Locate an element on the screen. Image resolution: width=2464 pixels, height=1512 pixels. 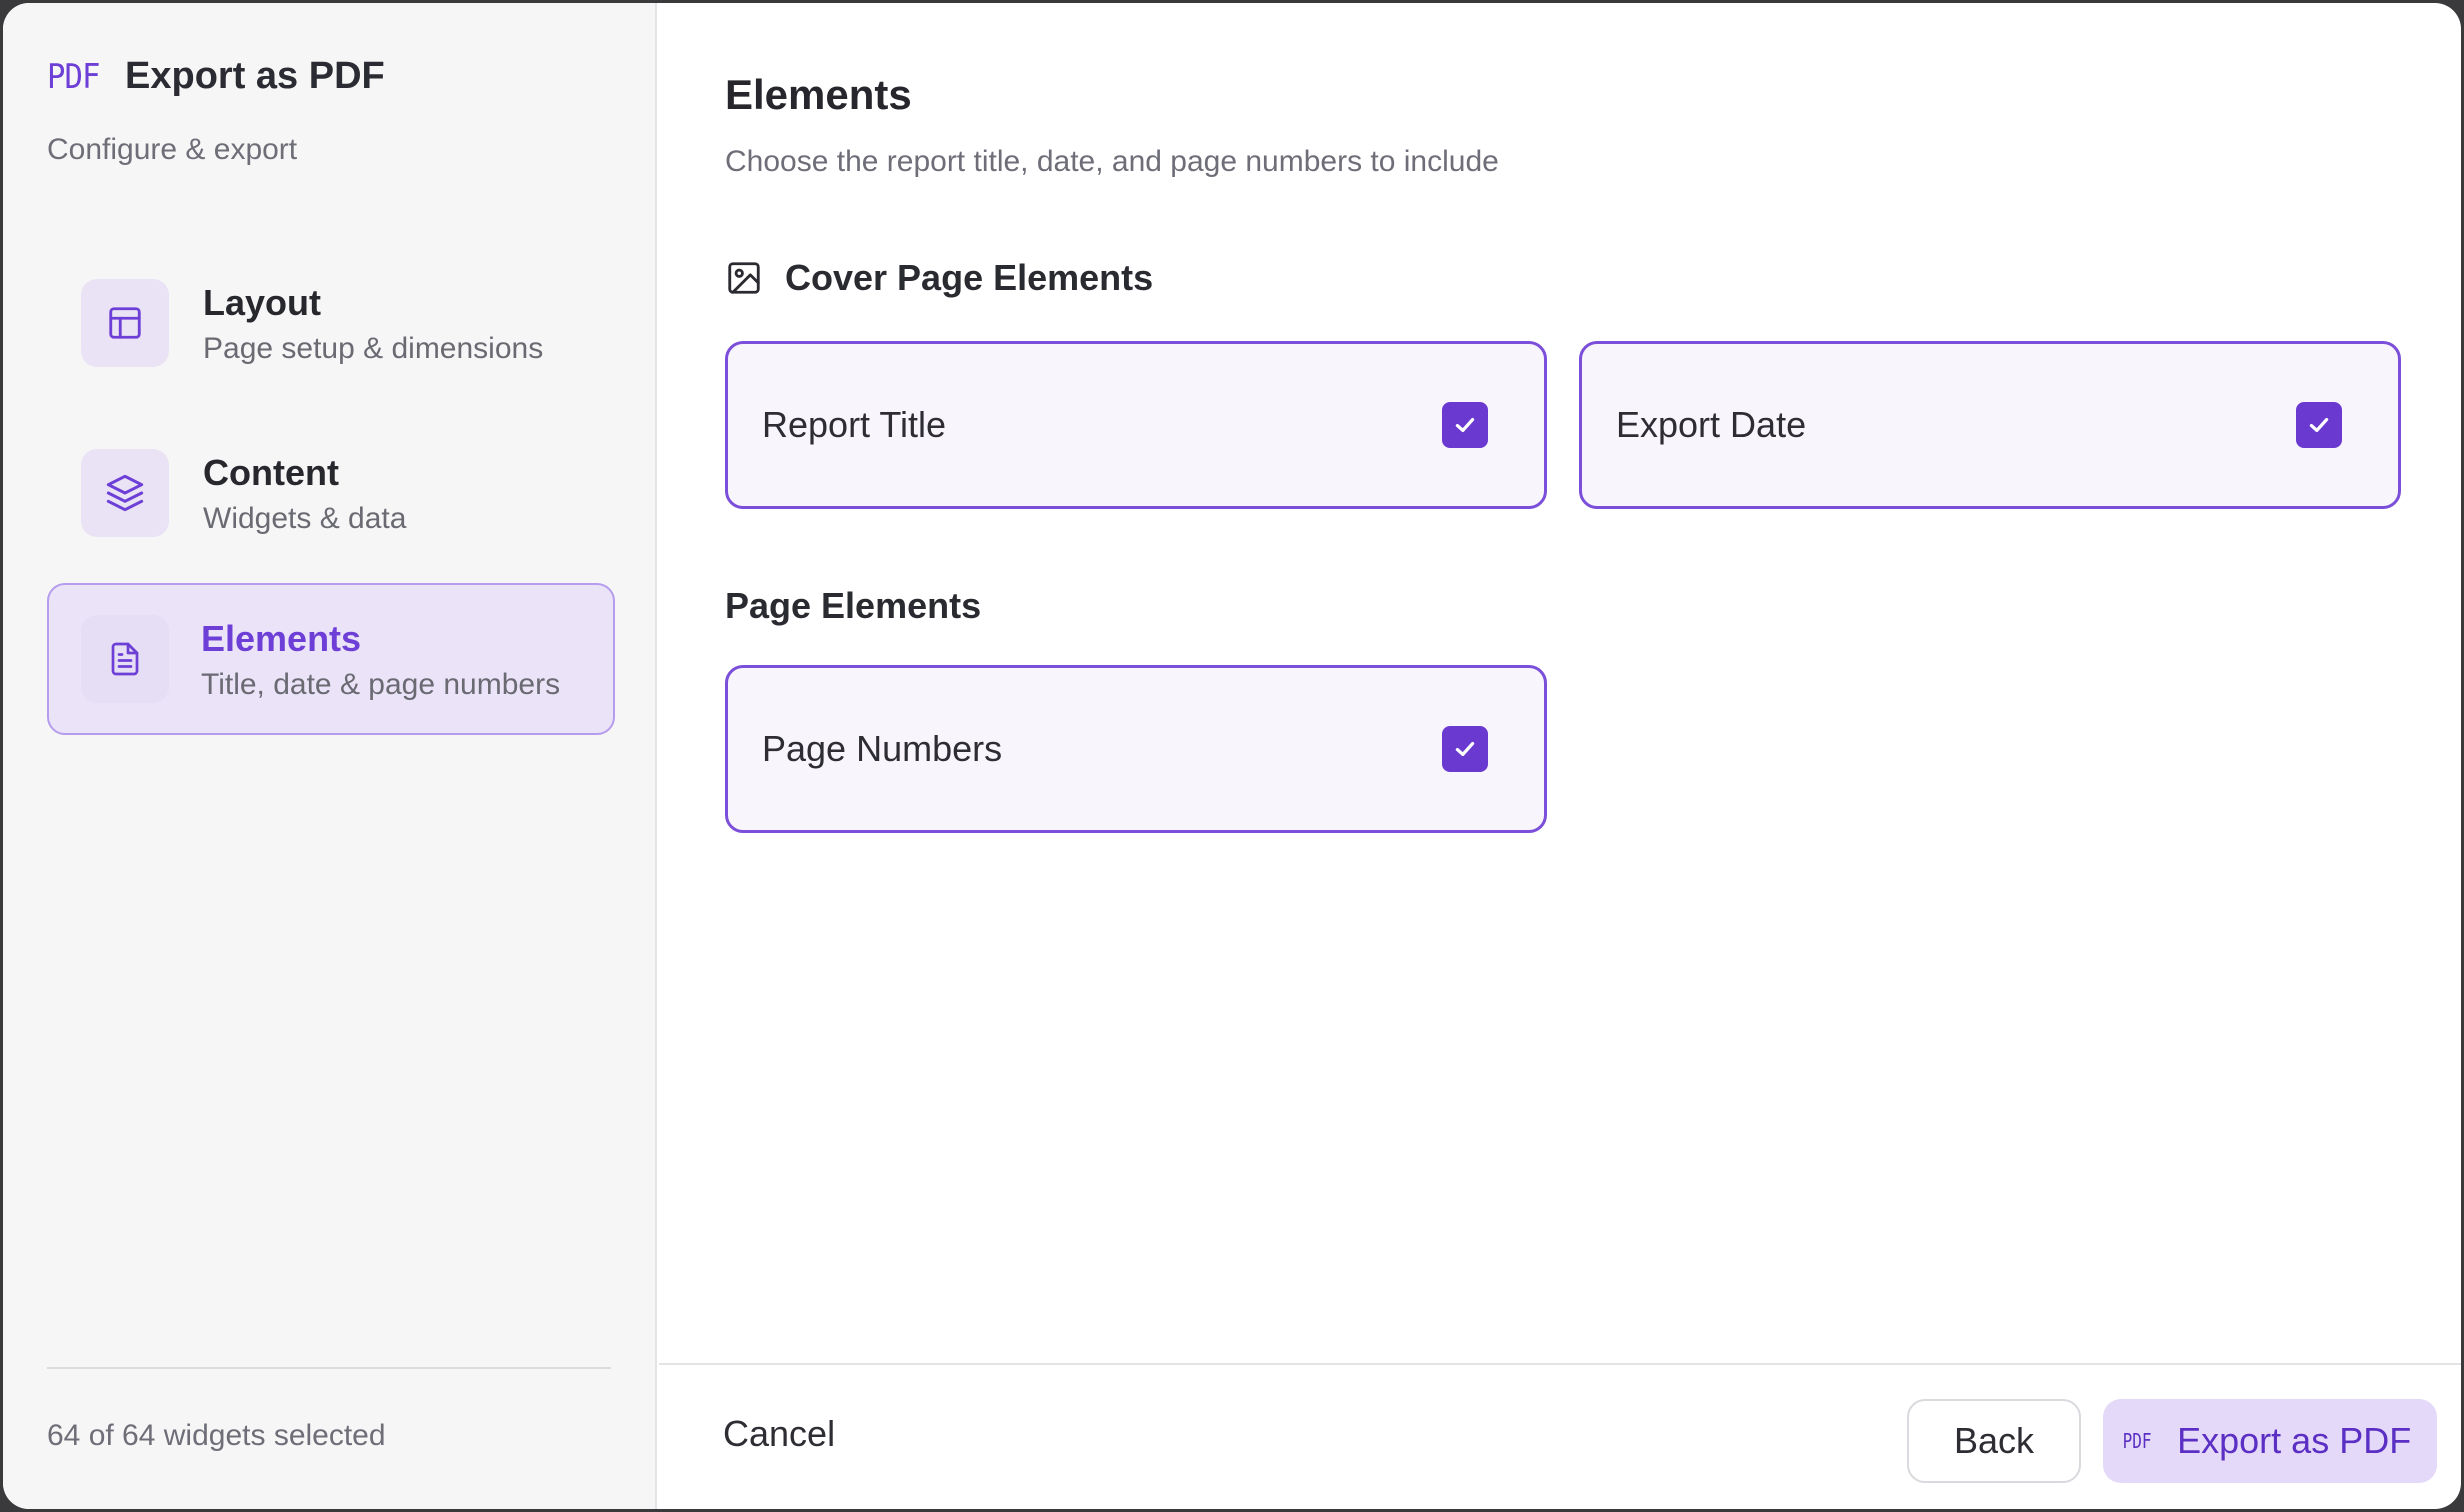
cover-section-heading: Cover Page Elements is located at coordinates (939, 278).